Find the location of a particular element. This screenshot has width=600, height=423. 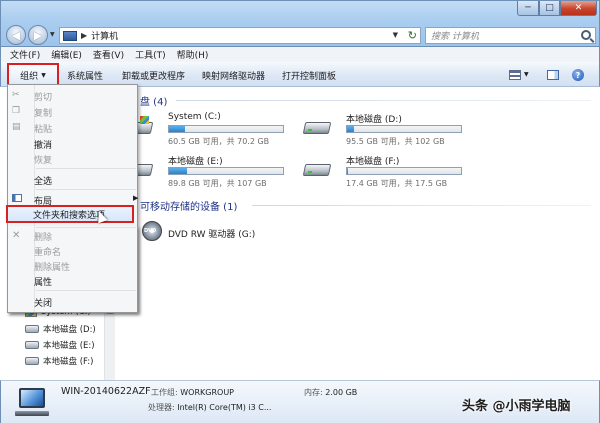

refresh-icon: ↻ is located at coordinates (412, 35).